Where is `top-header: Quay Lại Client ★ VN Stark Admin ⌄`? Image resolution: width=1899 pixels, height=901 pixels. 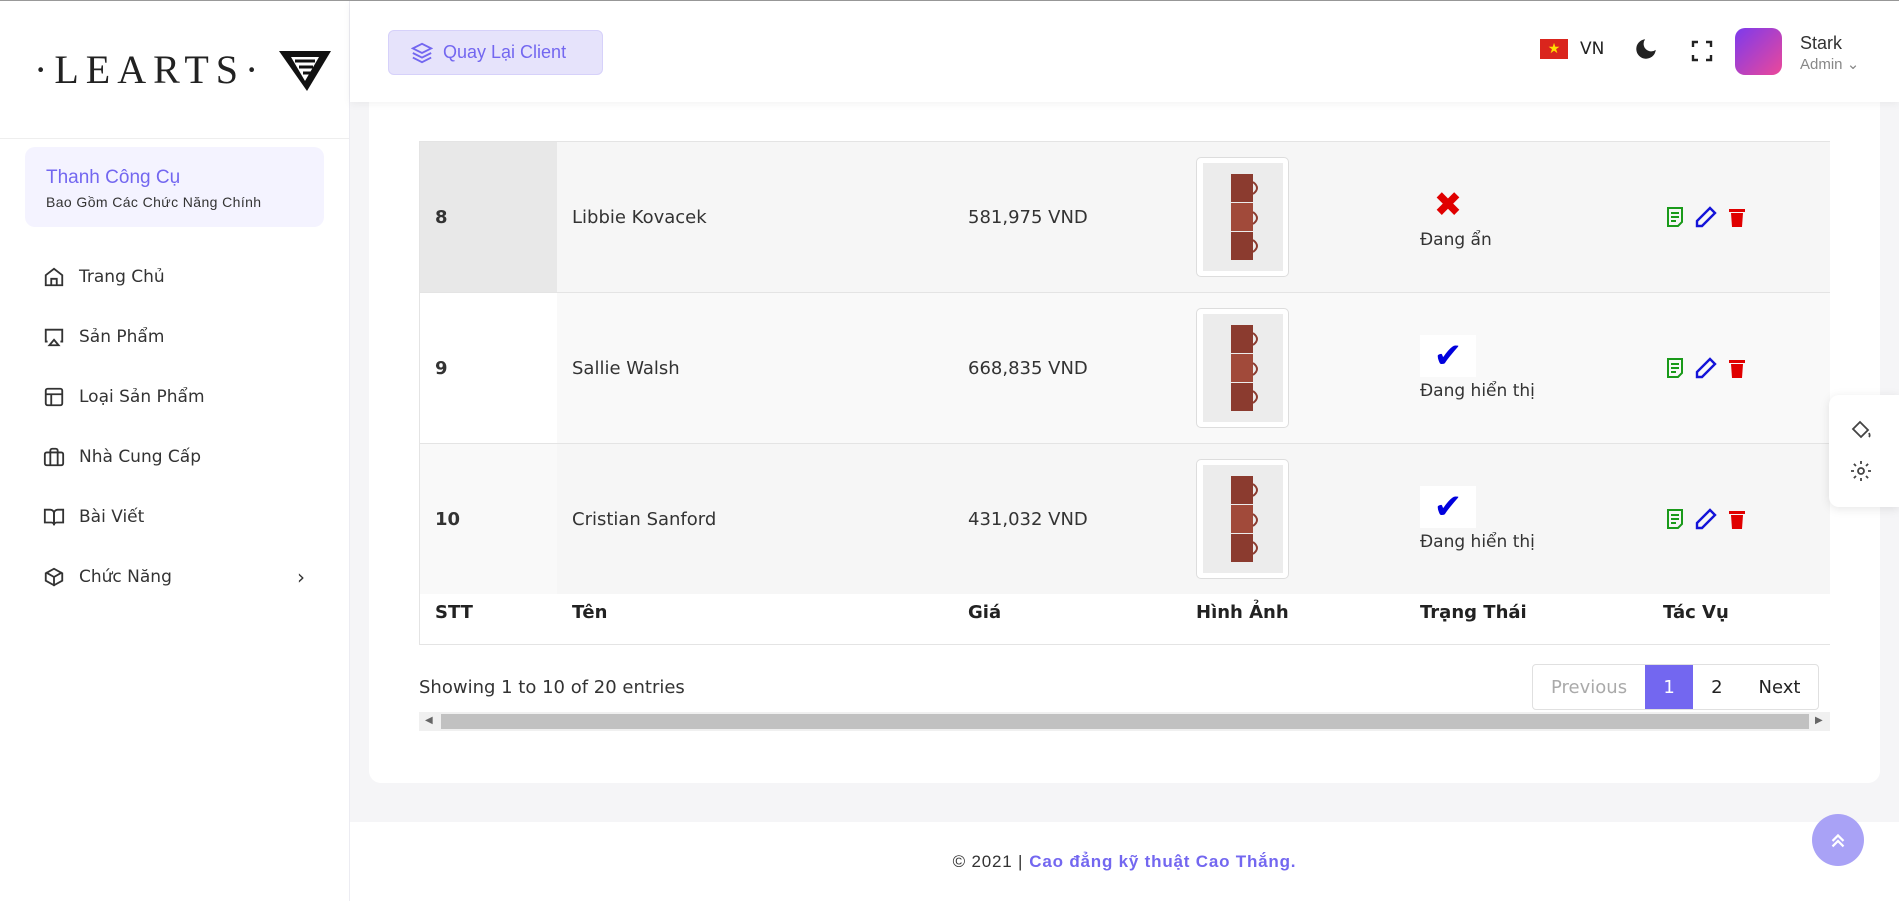
top-header: Quay Lại Client ★ VN Stark Admin ⌄ is located at coordinates (1124, 51).